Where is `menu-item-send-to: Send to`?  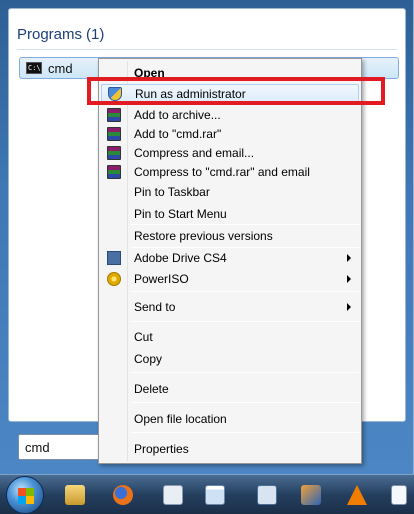
menu-item-send-to: Send to is located at coordinates (230, 307).